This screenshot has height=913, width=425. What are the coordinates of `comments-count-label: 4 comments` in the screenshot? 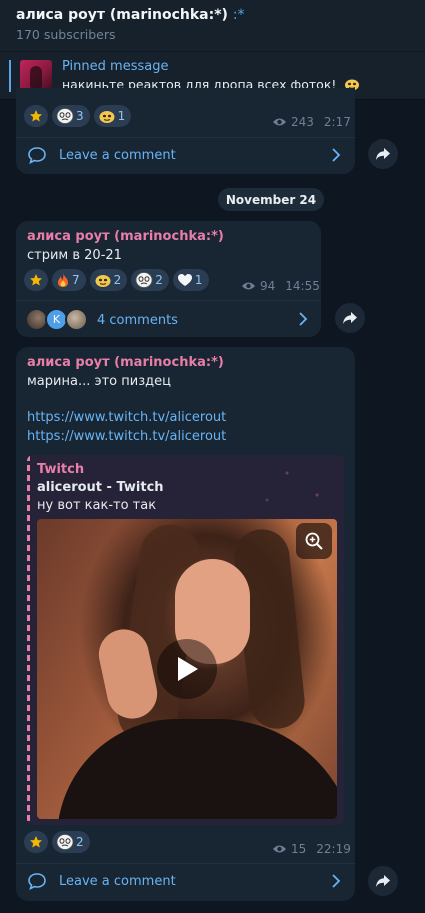 It's located at (137, 320).